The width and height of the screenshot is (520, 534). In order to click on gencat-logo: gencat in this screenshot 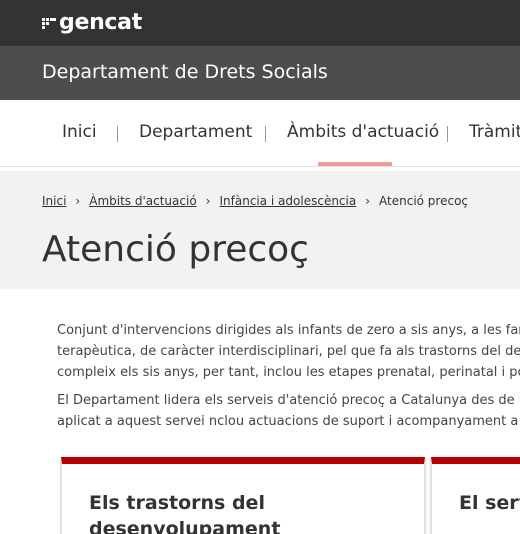, I will do `click(92, 22)`.